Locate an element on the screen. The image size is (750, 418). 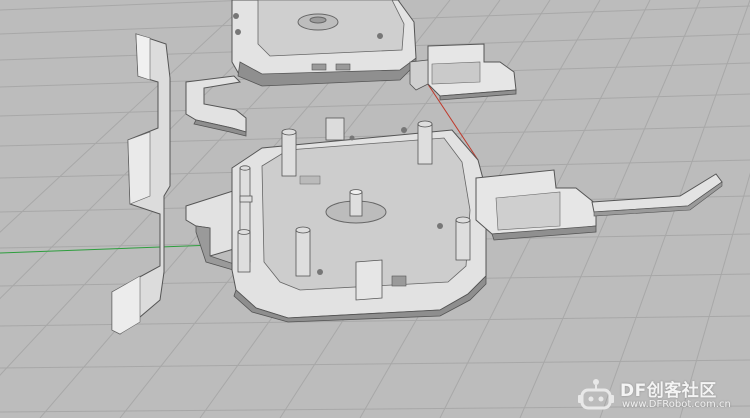
dfrobot-watermark: DF创客社区 www.DFRobot.com.cn is located at coordinates (662, 396).